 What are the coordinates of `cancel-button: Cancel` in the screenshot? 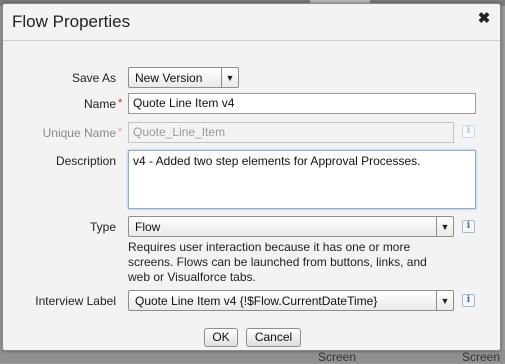 It's located at (273, 337).